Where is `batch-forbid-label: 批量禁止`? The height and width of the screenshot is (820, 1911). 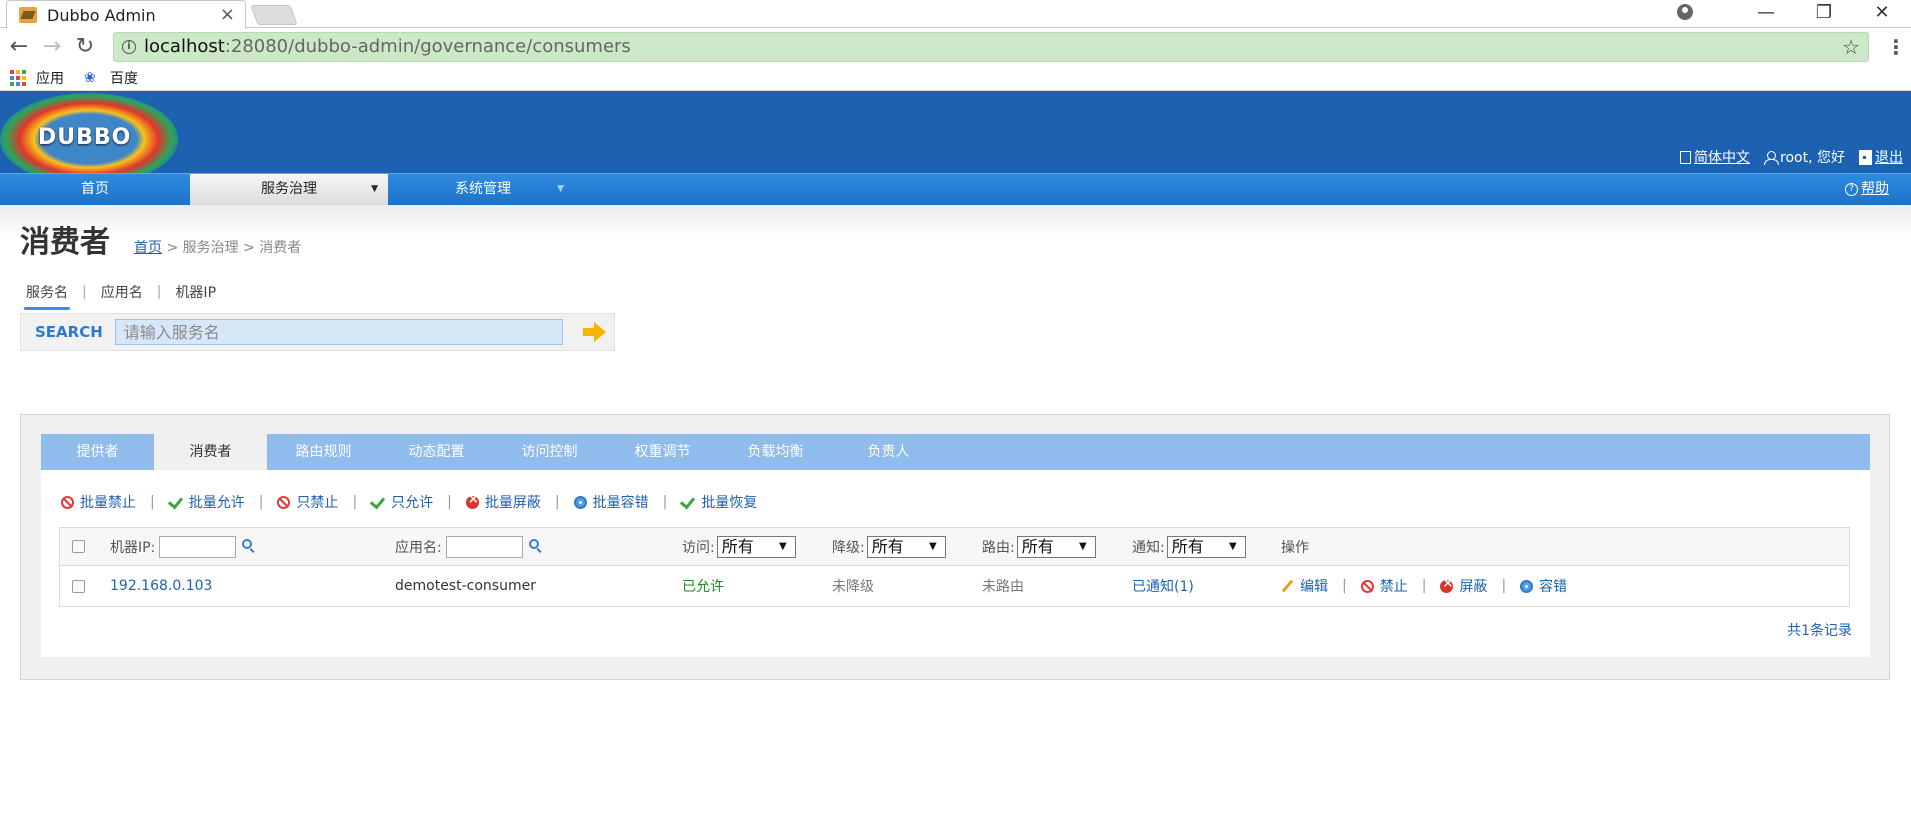 batch-forbid-label: 批量禁止 is located at coordinates (108, 503).